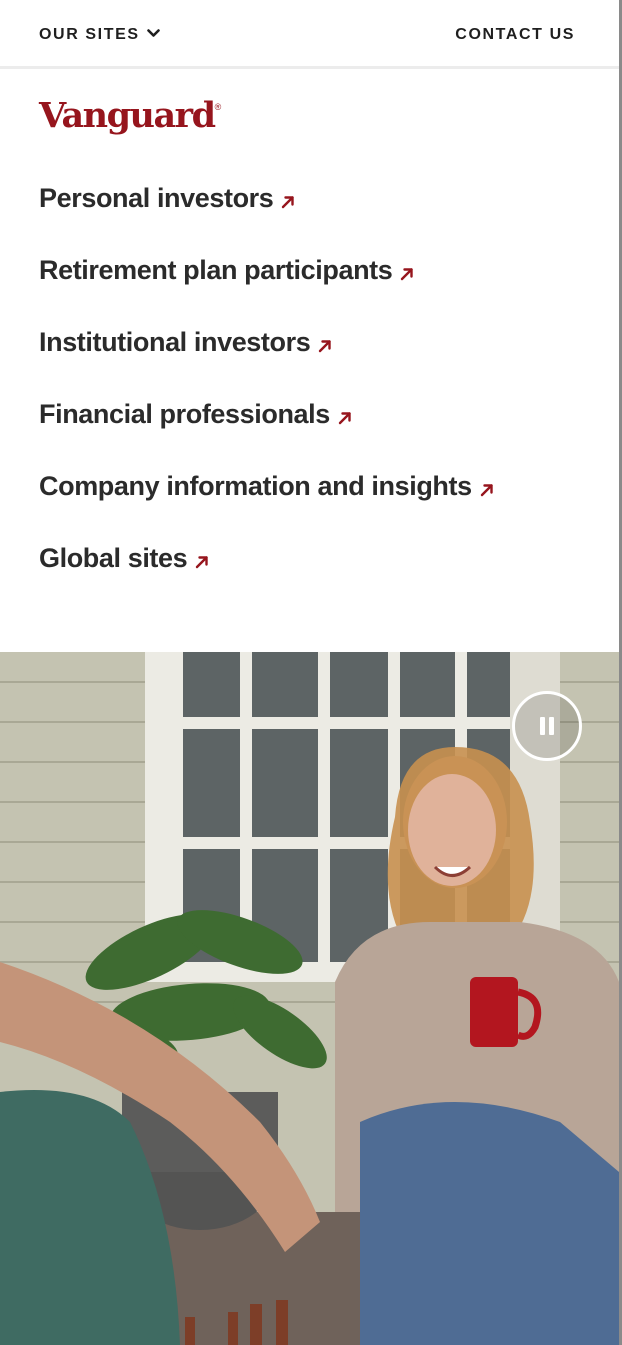 The height and width of the screenshot is (1345, 622). I want to click on list-item: Institutional investors, so click(266, 360).